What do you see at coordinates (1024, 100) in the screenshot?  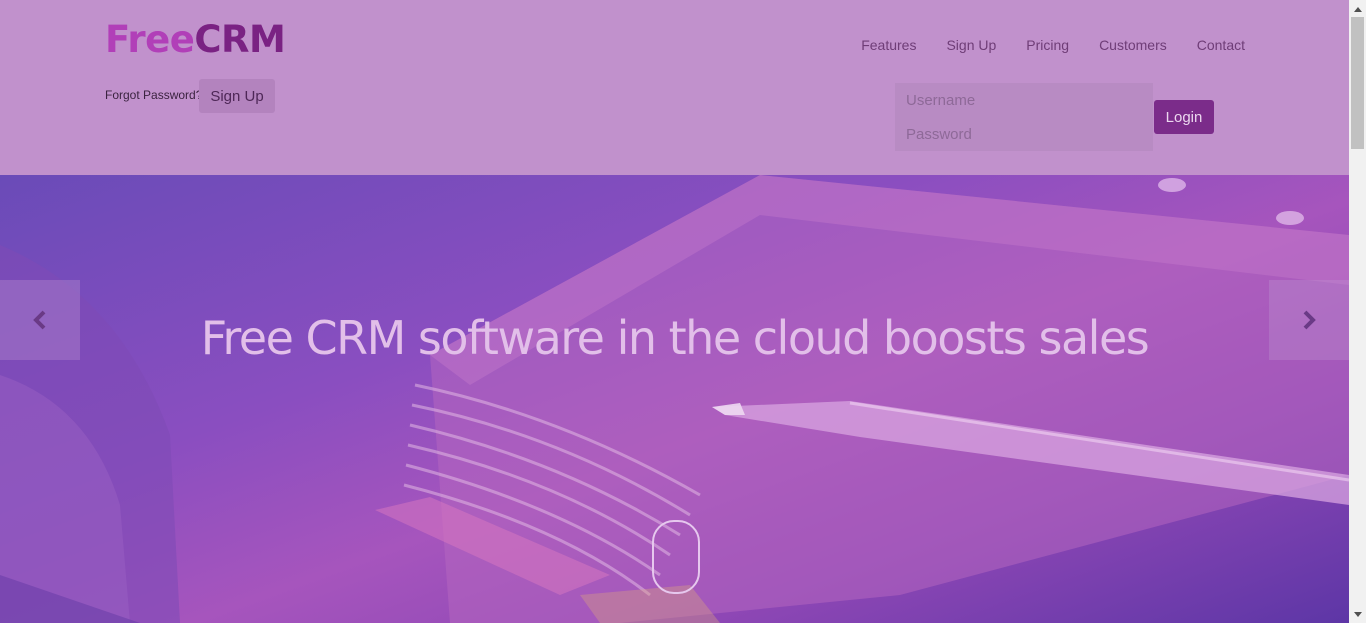 I see `username-input` at bounding box center [1024, 100].